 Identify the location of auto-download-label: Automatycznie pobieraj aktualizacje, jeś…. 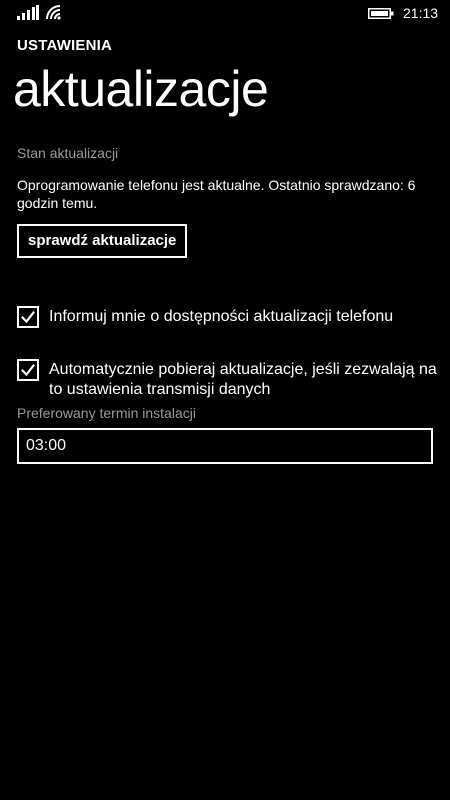
(243, 379).